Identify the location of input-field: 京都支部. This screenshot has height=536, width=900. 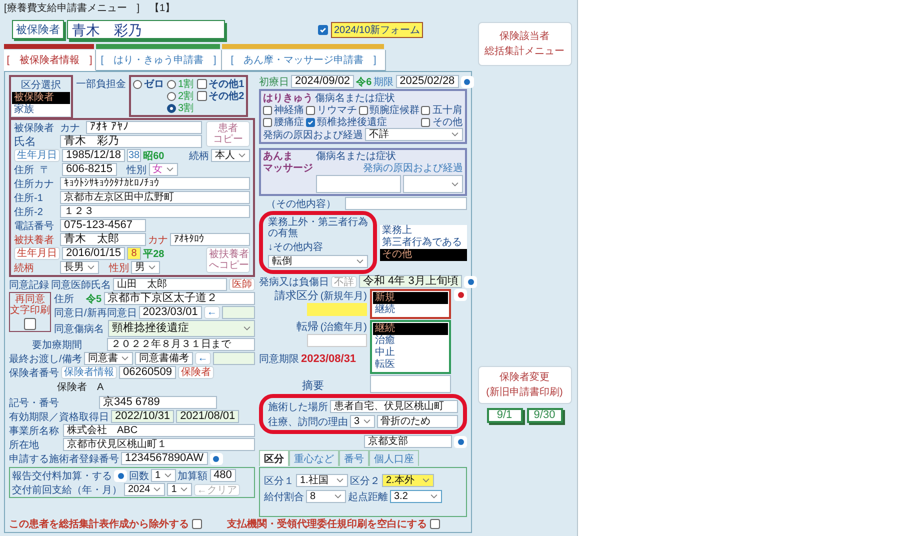
(408, 441).